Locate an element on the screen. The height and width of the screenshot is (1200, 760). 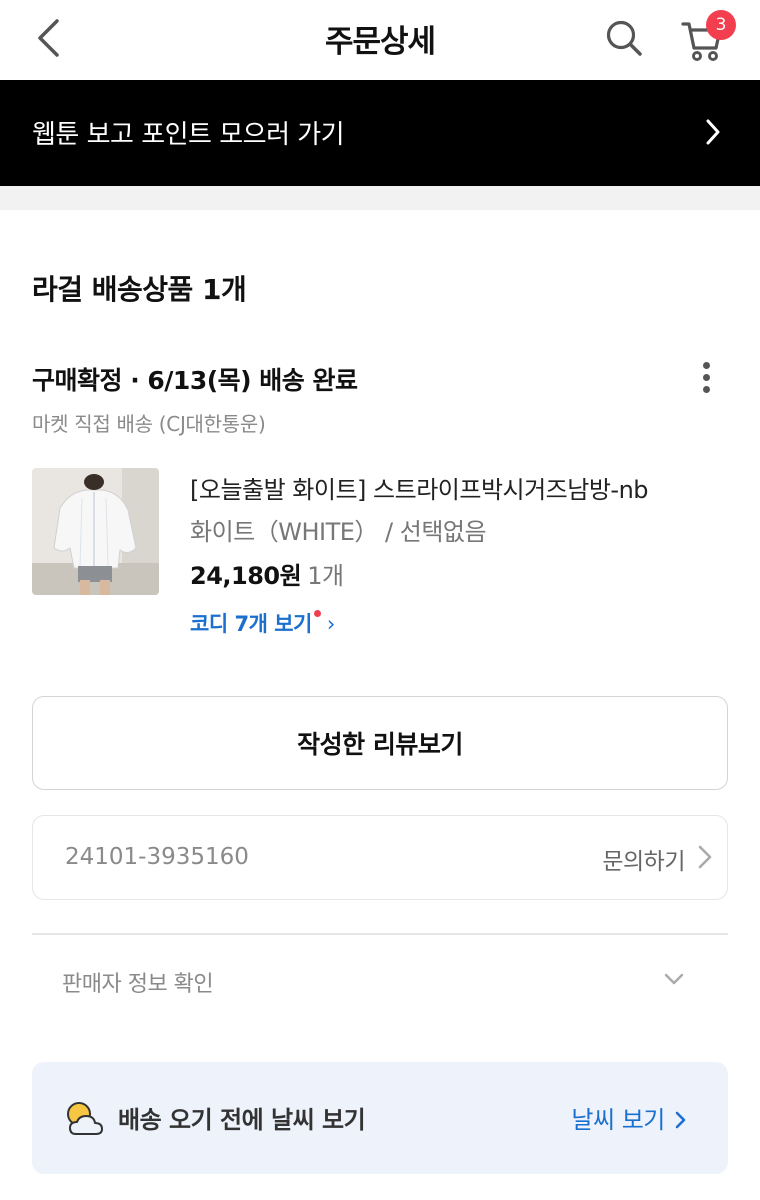
product-thumbnail is located at coordinates (95, 531).